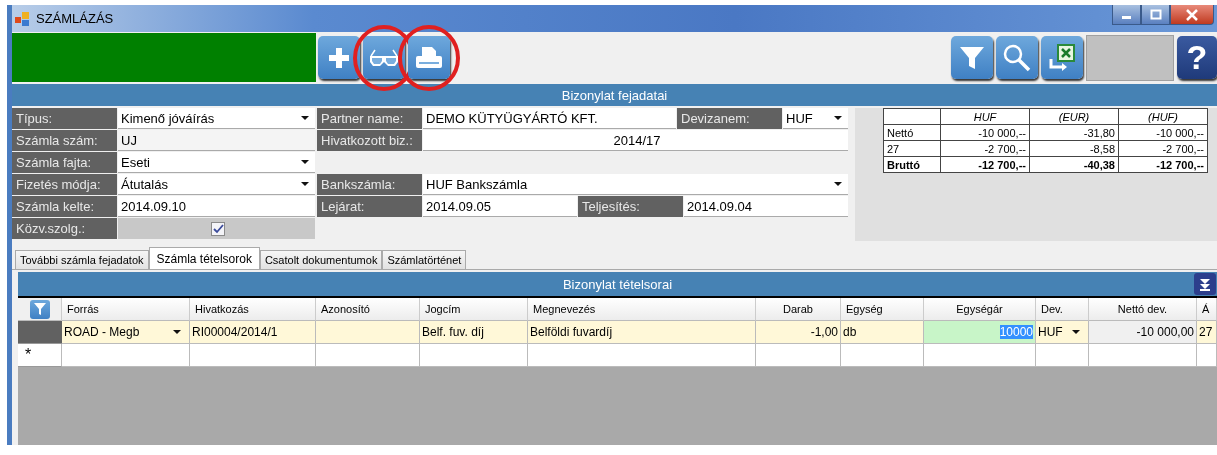 This screenshot has width=1217, height=455. What do you see at coordinates (64, 206) in the screenshot?
I see `field-label: Számla kelte:` at bounding box center [64, 206].